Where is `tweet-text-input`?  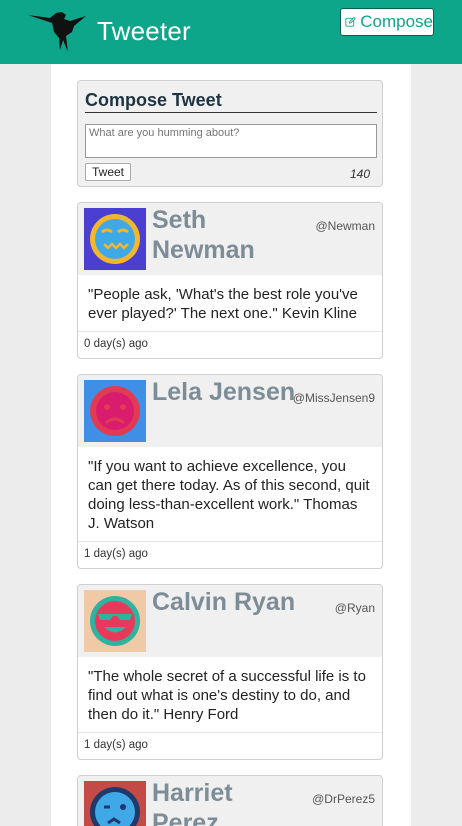
tweet-text-input is located at coordinates (231, 141).